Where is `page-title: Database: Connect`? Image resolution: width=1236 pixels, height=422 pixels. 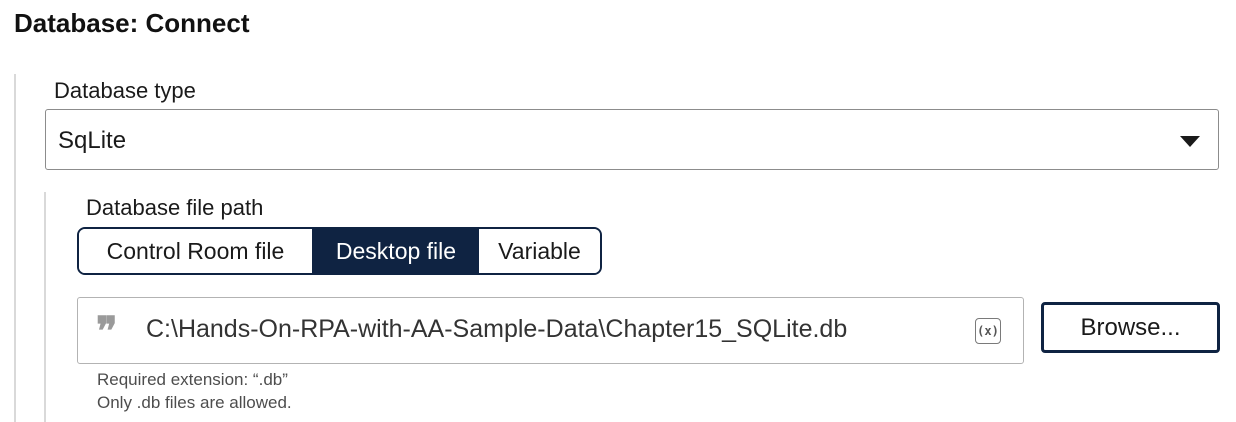
page-title: Database: Connect is located at coordinates (132, 23).